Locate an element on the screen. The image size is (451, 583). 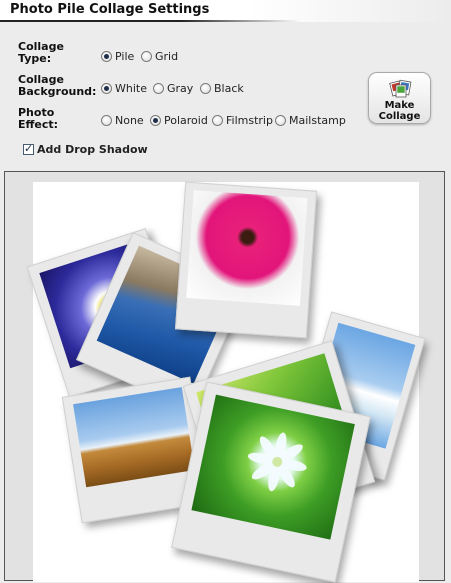
photo-pink-gerbera is located at coordinates (246, 260).